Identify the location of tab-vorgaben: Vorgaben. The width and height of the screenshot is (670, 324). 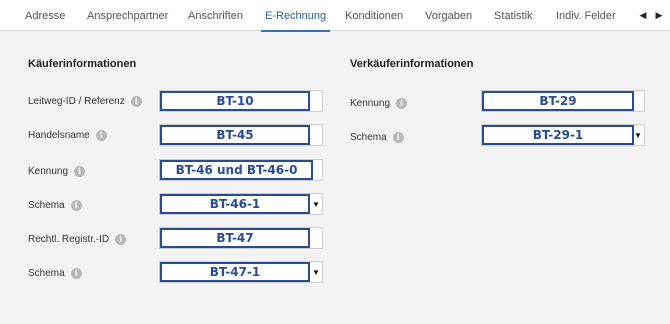
(448, 15).